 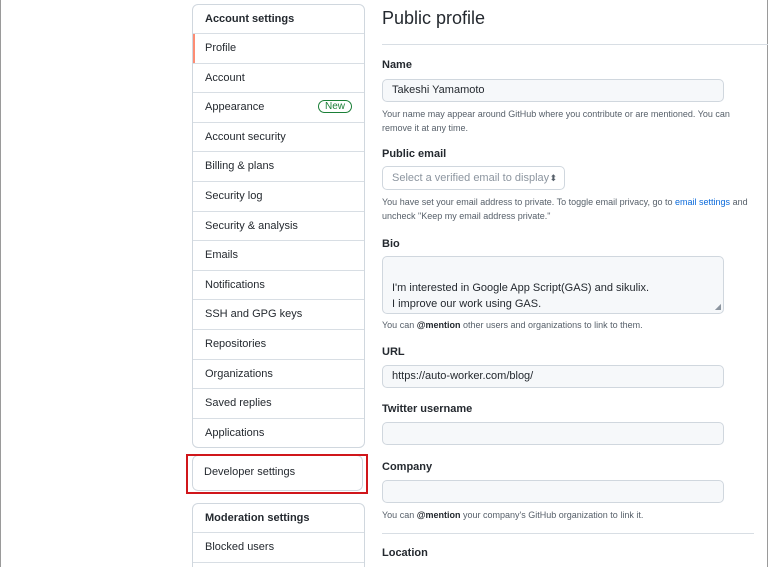 What do you see at coordinates (239, 373) in the screenshot?
I see `sidebar-item-label: Organizations` at bounding box center [239, 373].